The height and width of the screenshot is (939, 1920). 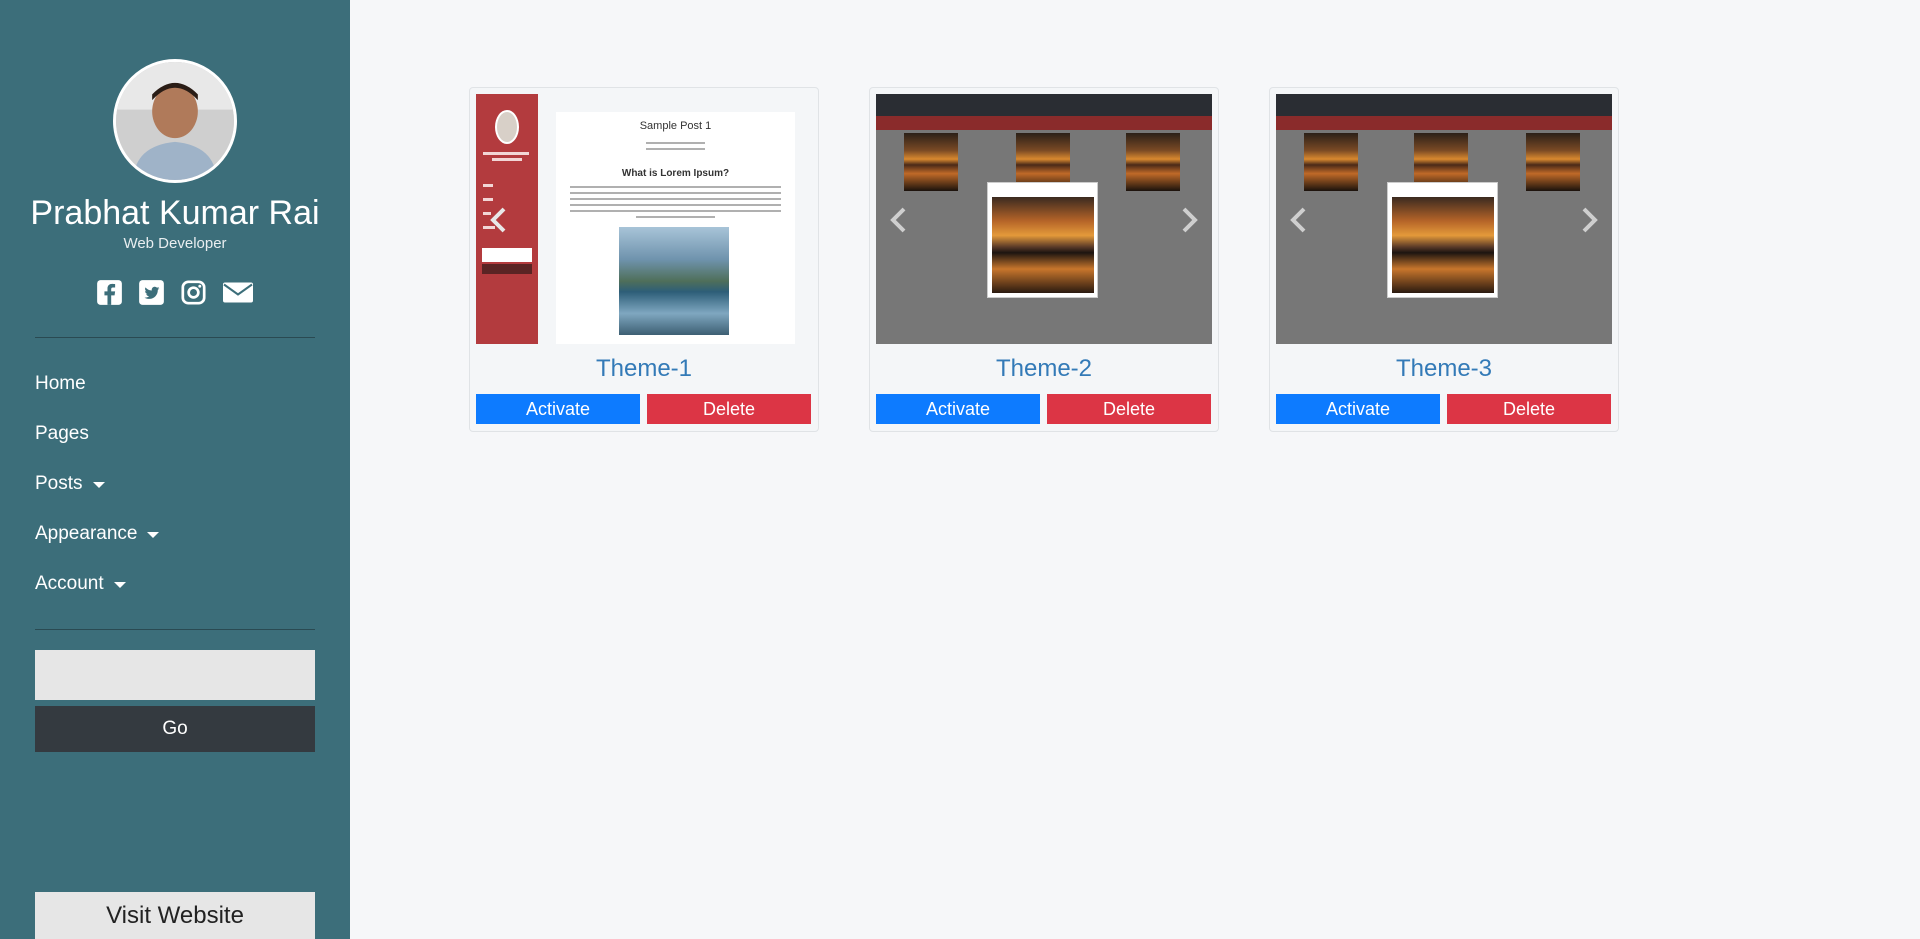 I want to click on avatar-image, so click(x=175, y=121).